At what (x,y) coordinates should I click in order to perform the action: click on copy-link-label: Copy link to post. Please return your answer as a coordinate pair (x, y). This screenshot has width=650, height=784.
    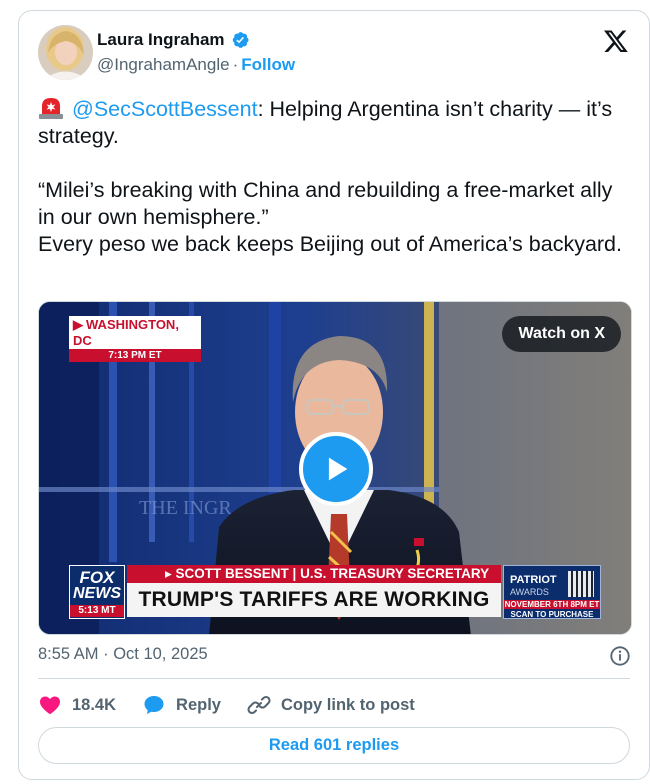
    Looking at the image, I should click on (347, 704).